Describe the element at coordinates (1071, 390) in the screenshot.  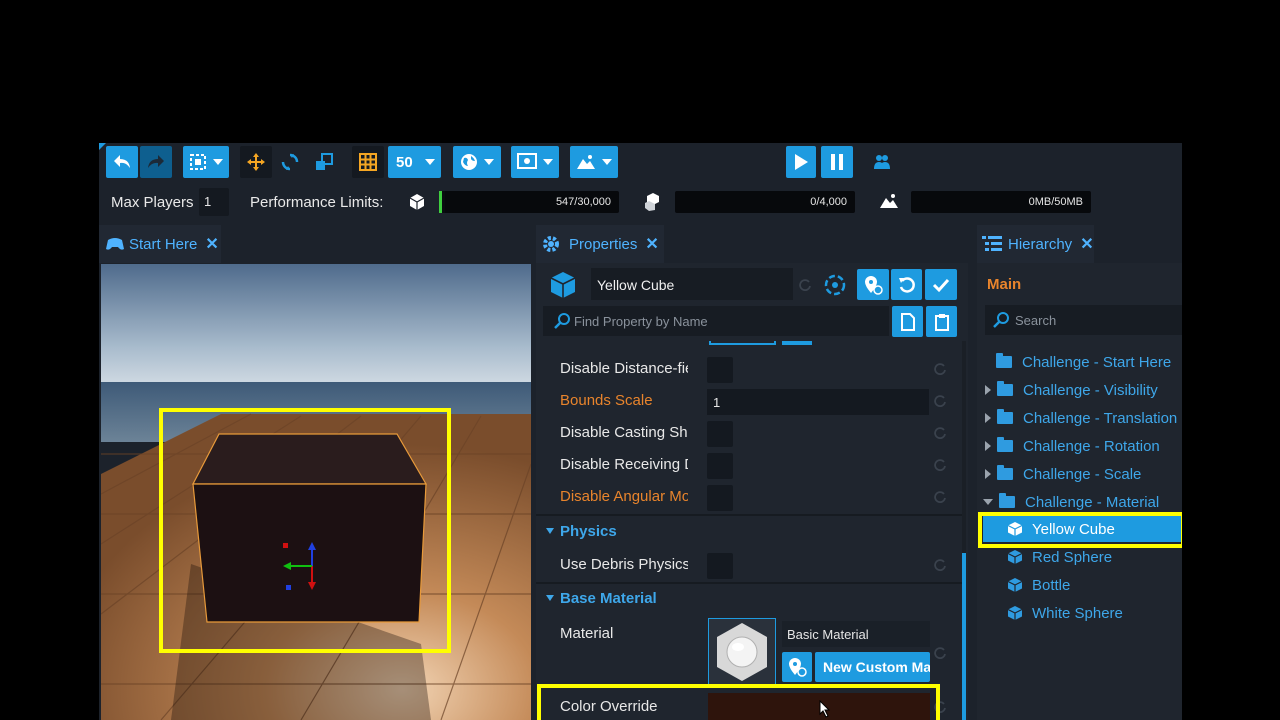
I see `tree-item-challenge-visibility: Challenge - Visibility` at that location.